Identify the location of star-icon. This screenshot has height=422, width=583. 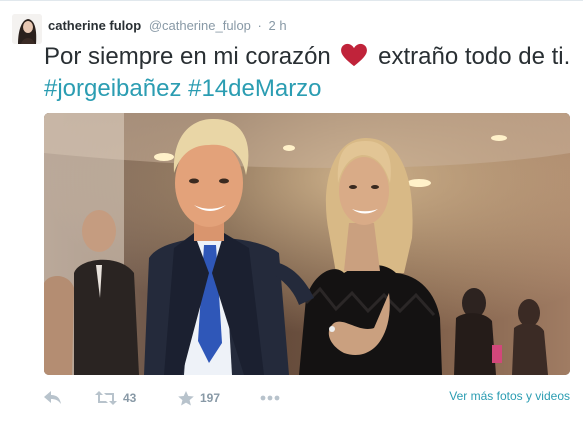
(186, 397).